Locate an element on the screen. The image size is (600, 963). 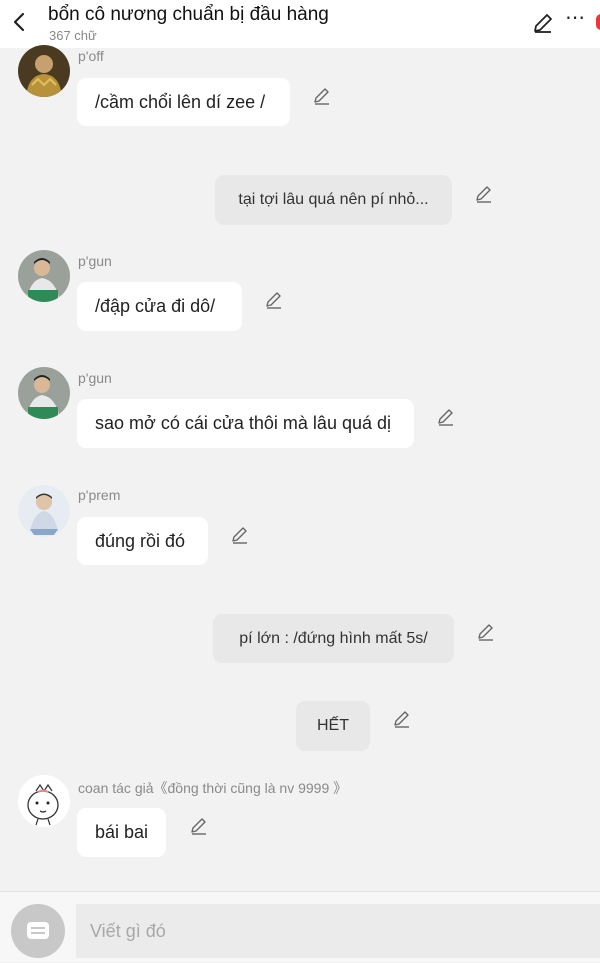
message-bubble: /cầm chổi lên dí zee / is located at coordinates (183, 102).